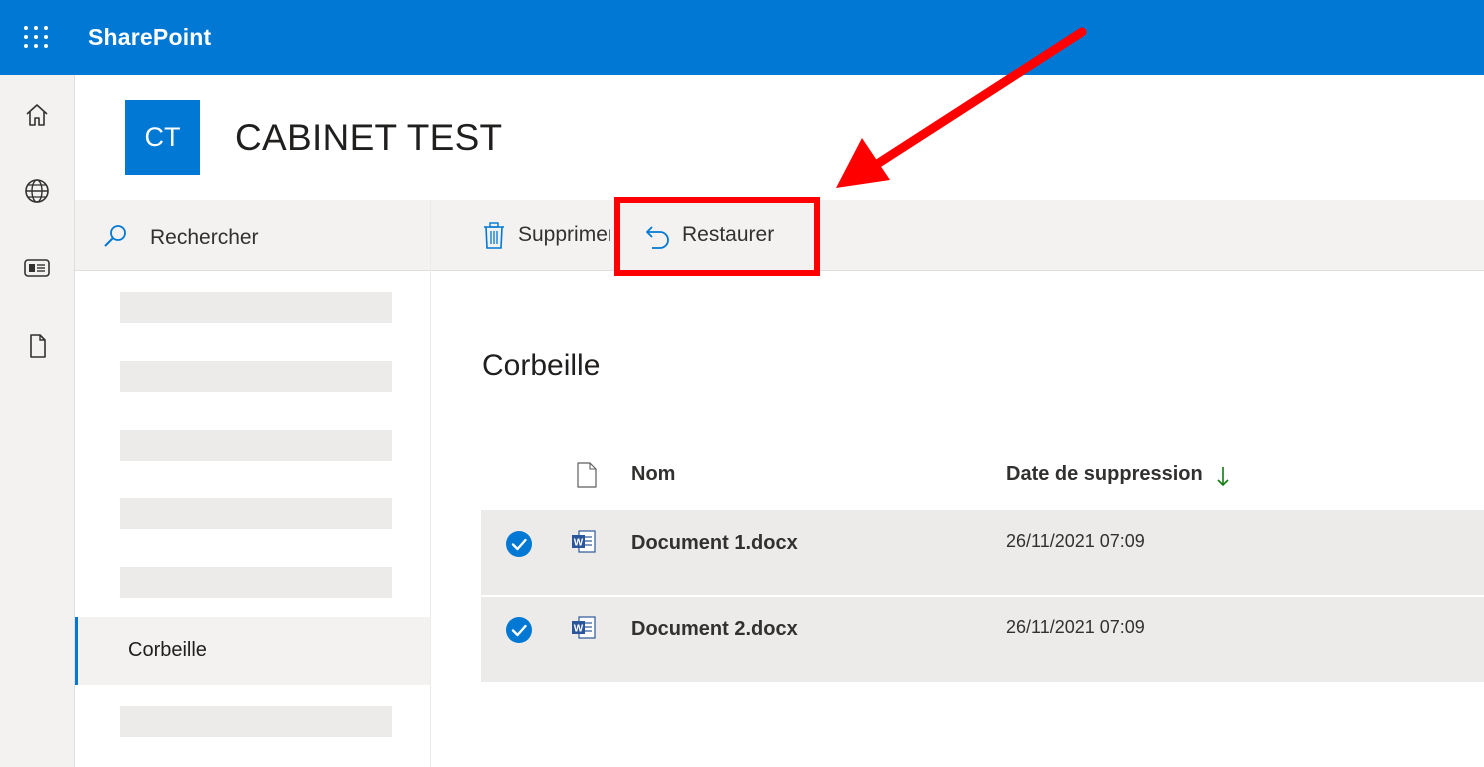  Describe the element at coordinates (714, 543) in the screenshot. I see `file-name: Document 1.docx` at that location.